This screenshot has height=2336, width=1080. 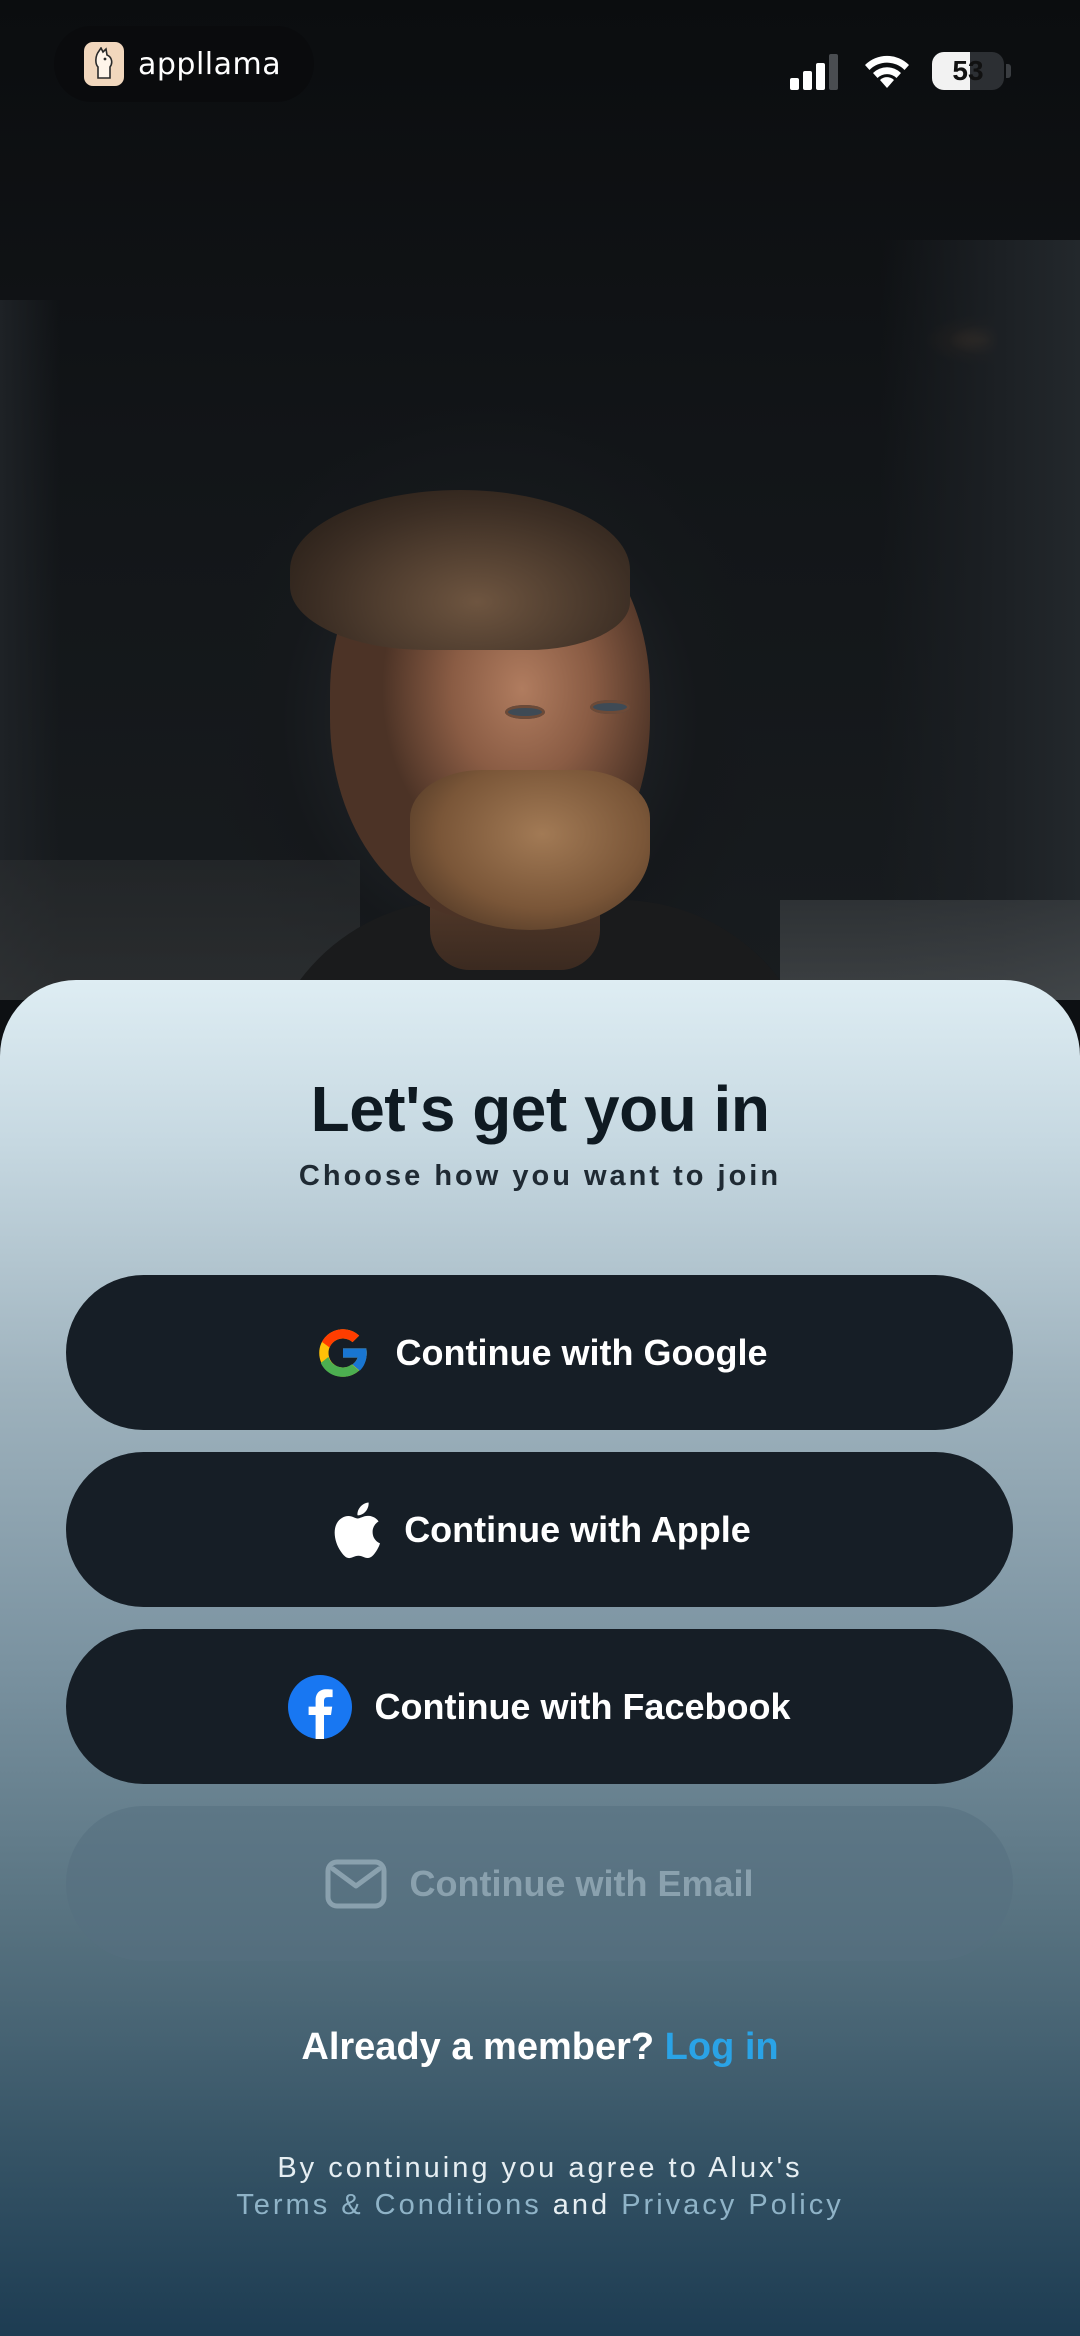 What do you see at coordinates (460, 570) in the screenshot?
I see `person-hair` at bounding box center [460, 570].